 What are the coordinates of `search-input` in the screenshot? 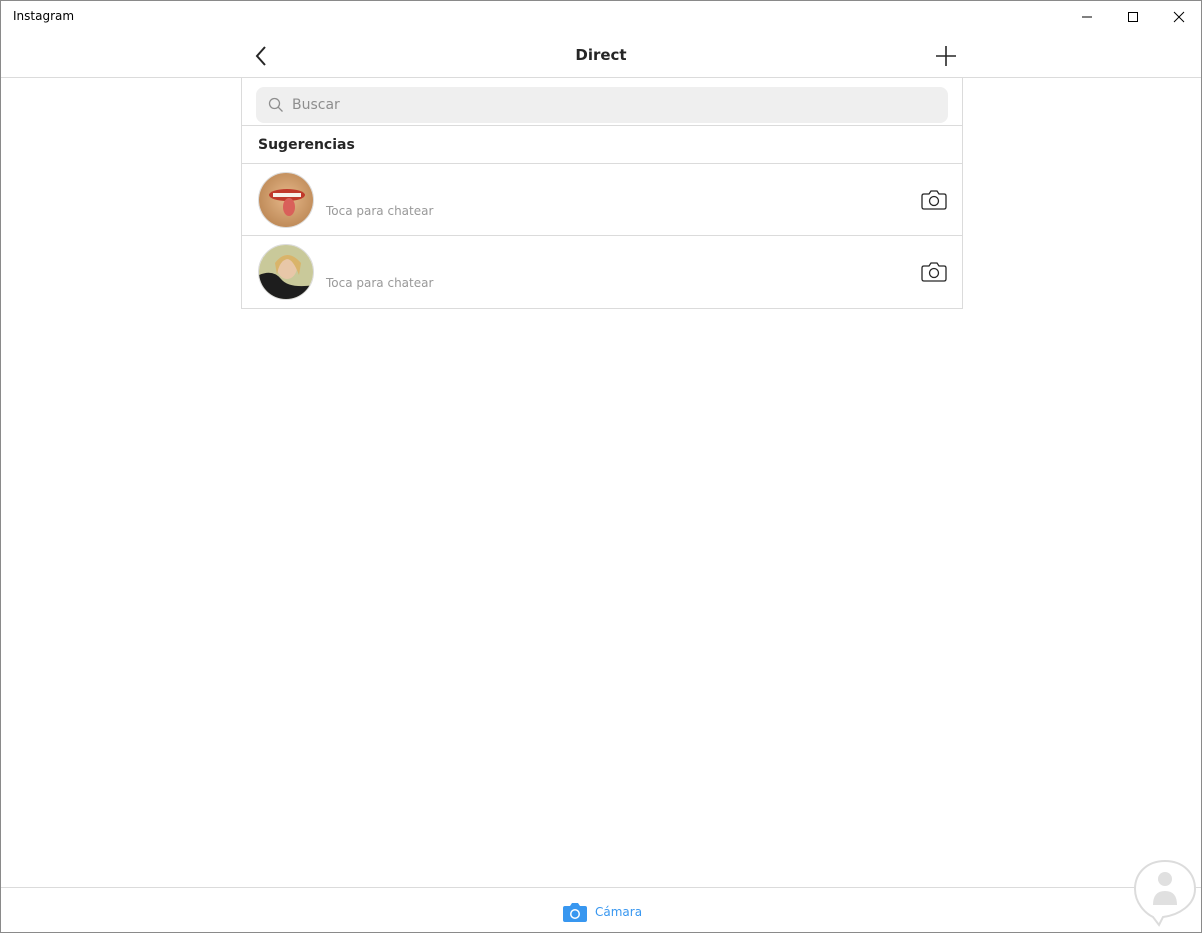 It's located at (612, 105).